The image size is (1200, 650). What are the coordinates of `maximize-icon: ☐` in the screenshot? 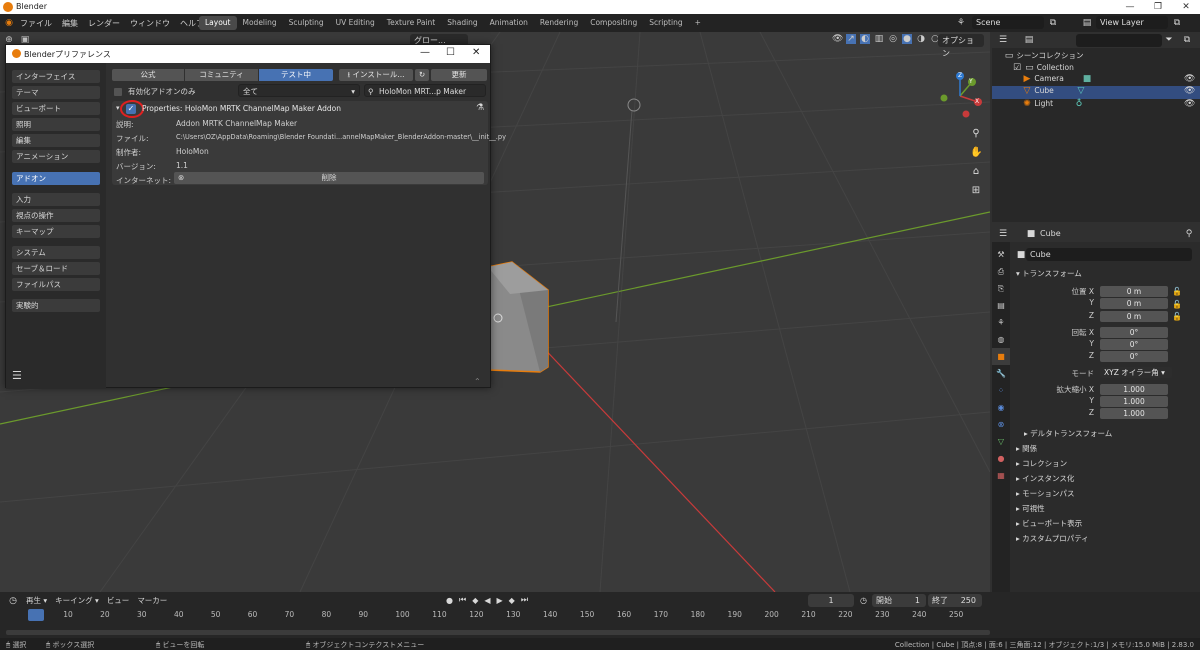 It's located at (450, 52).